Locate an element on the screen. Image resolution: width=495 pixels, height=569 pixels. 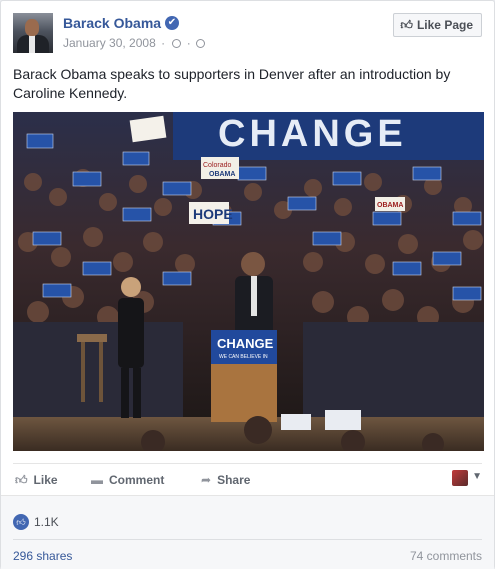
comment-bubble-icon: ▬ is located at coordinates (97, 480).